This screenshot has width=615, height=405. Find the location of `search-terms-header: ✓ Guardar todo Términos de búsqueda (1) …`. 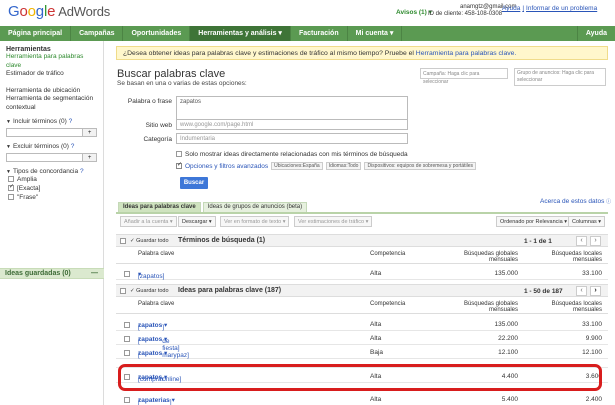

search-terms-header: ✓ Guardar todo Términos de búsqueda (1) … is located at coordinates (362, 240).